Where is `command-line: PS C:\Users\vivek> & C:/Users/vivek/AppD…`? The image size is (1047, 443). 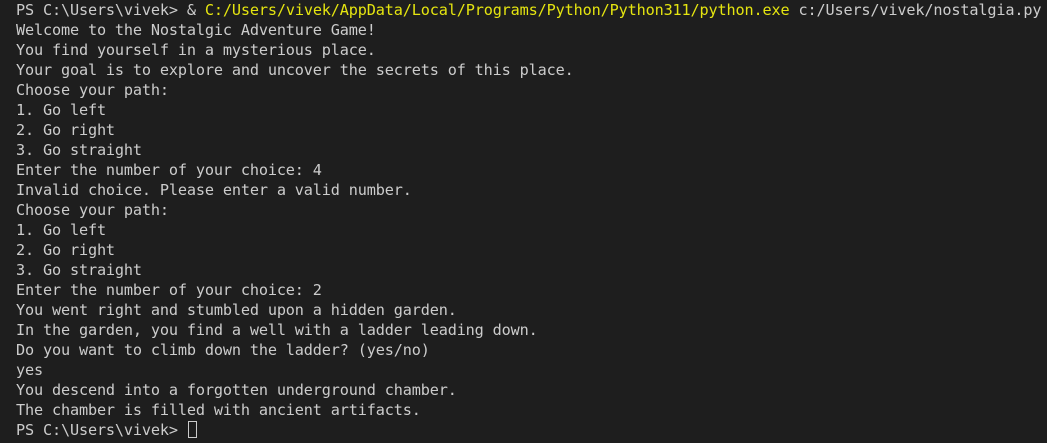
command-line: PS C:\Users\vivek> & C:/Users/vivek/AppD… is located at coordinates (531, 10).